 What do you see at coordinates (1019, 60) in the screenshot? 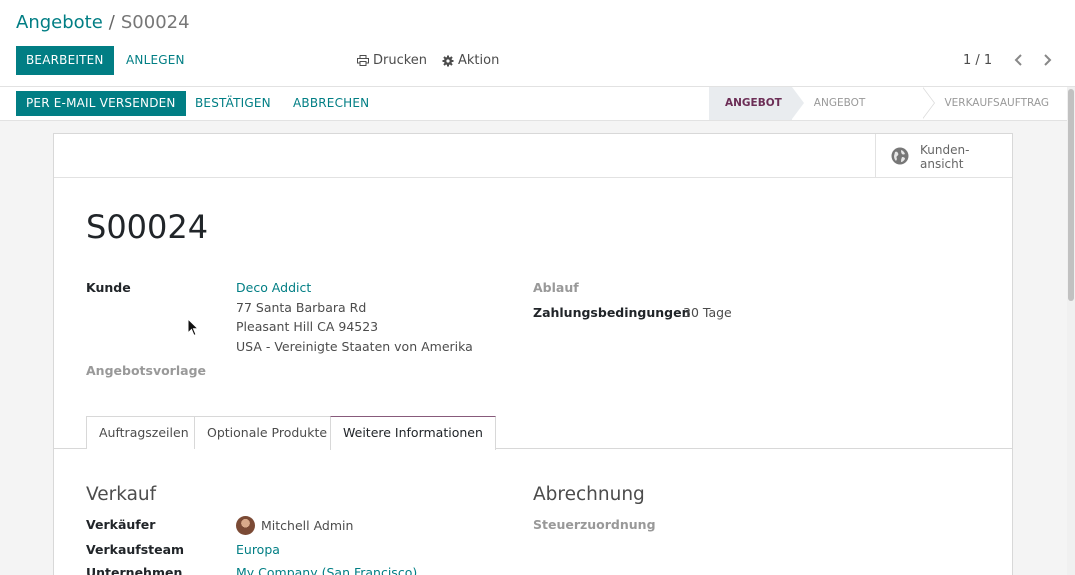
I see `chevron-left-icon` at bounding box center [1019, 60].